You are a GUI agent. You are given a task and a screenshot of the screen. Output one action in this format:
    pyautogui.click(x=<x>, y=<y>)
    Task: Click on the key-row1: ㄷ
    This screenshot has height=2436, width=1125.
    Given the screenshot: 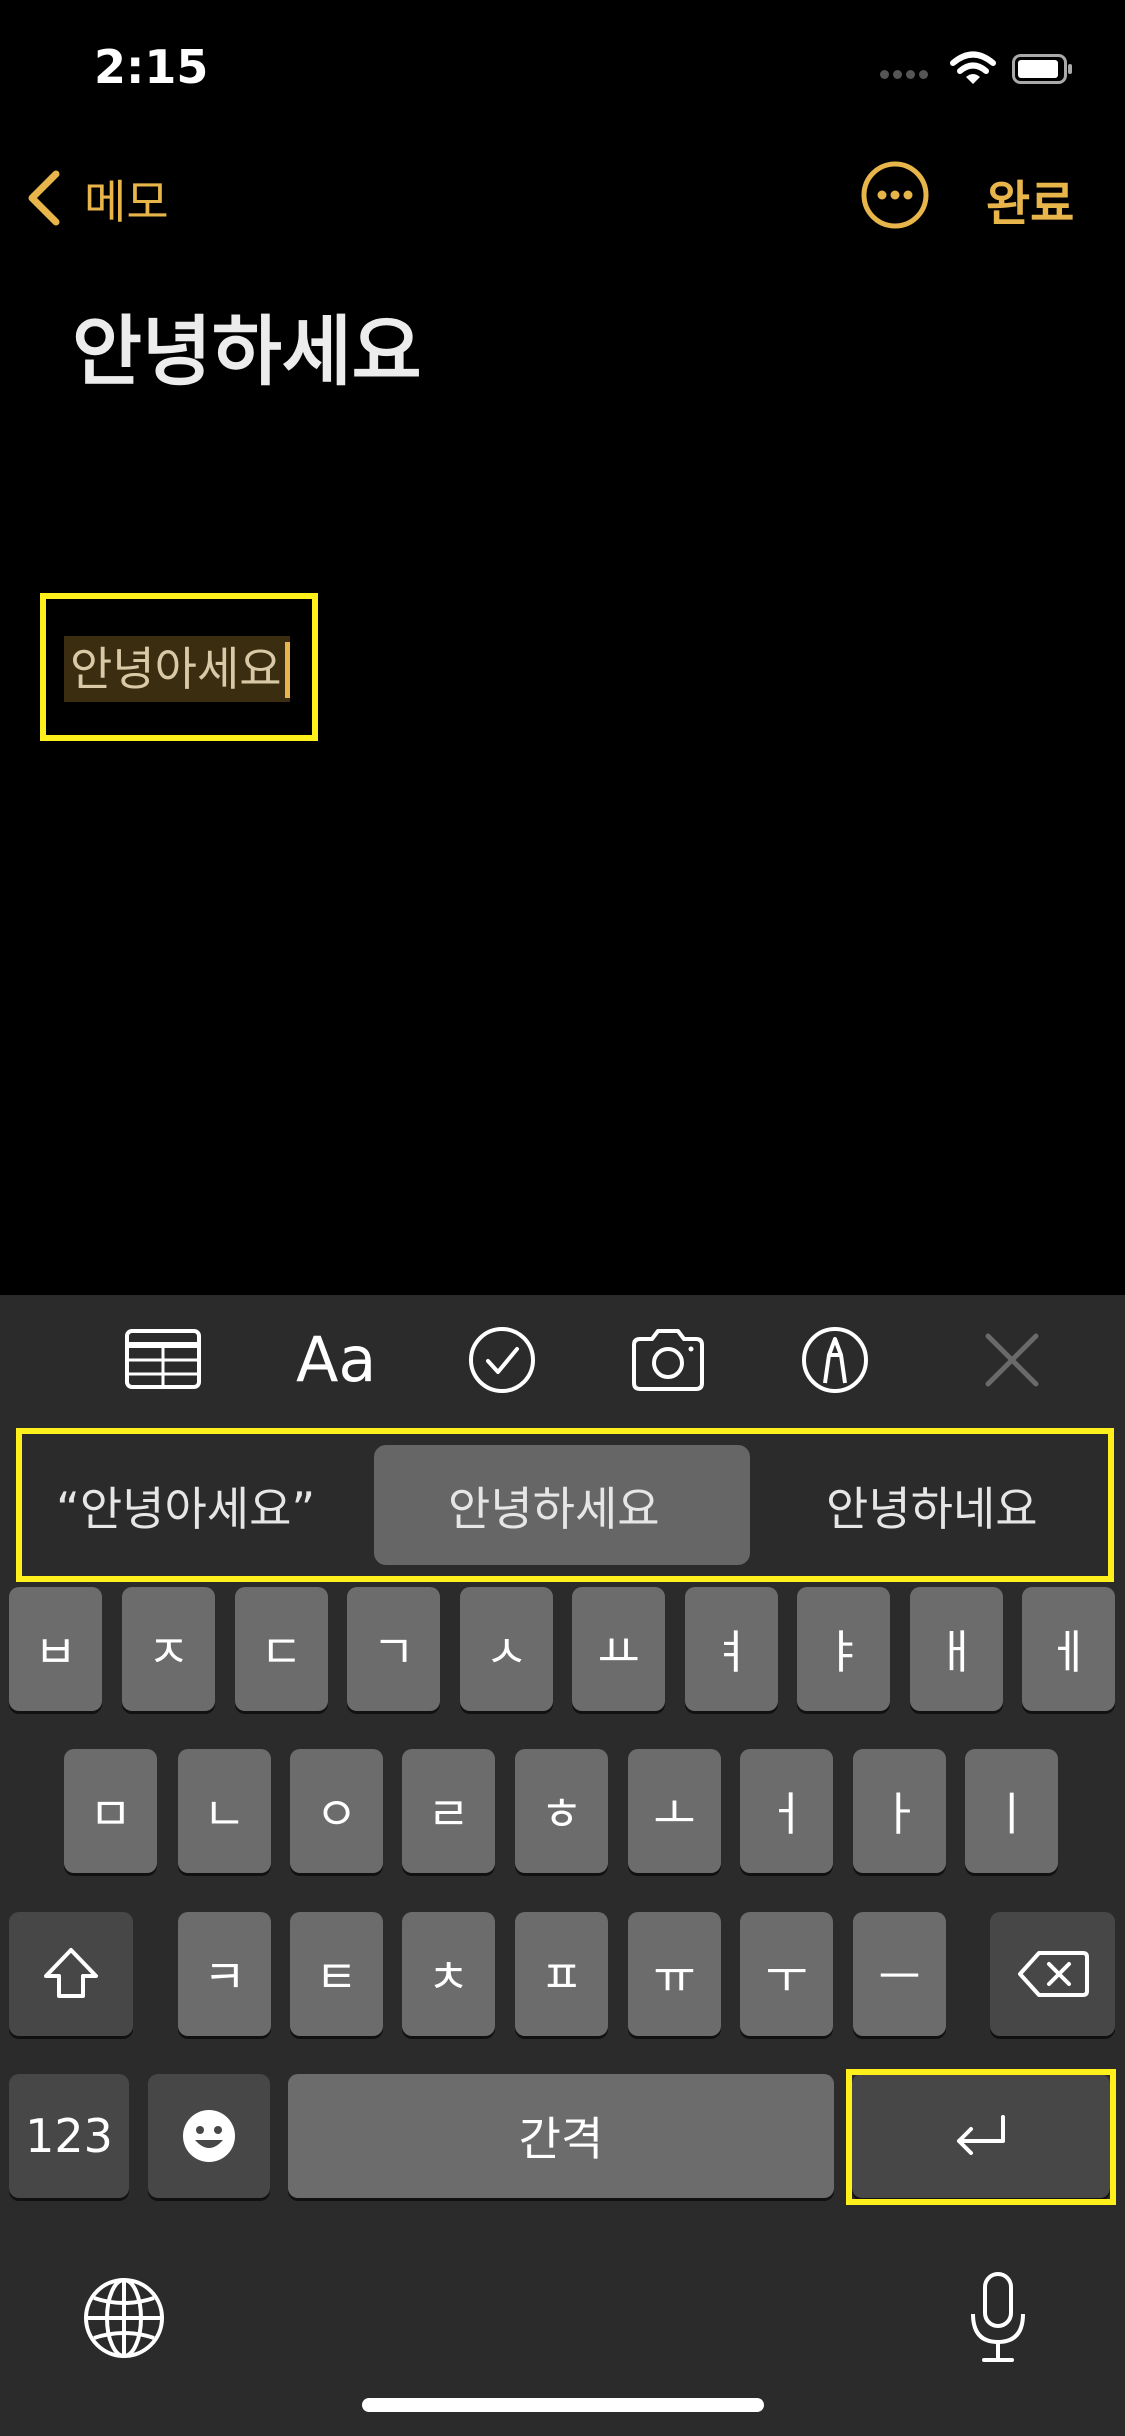 What is the action you would take?
    pyautogui.click(x=281, y=1649)
    